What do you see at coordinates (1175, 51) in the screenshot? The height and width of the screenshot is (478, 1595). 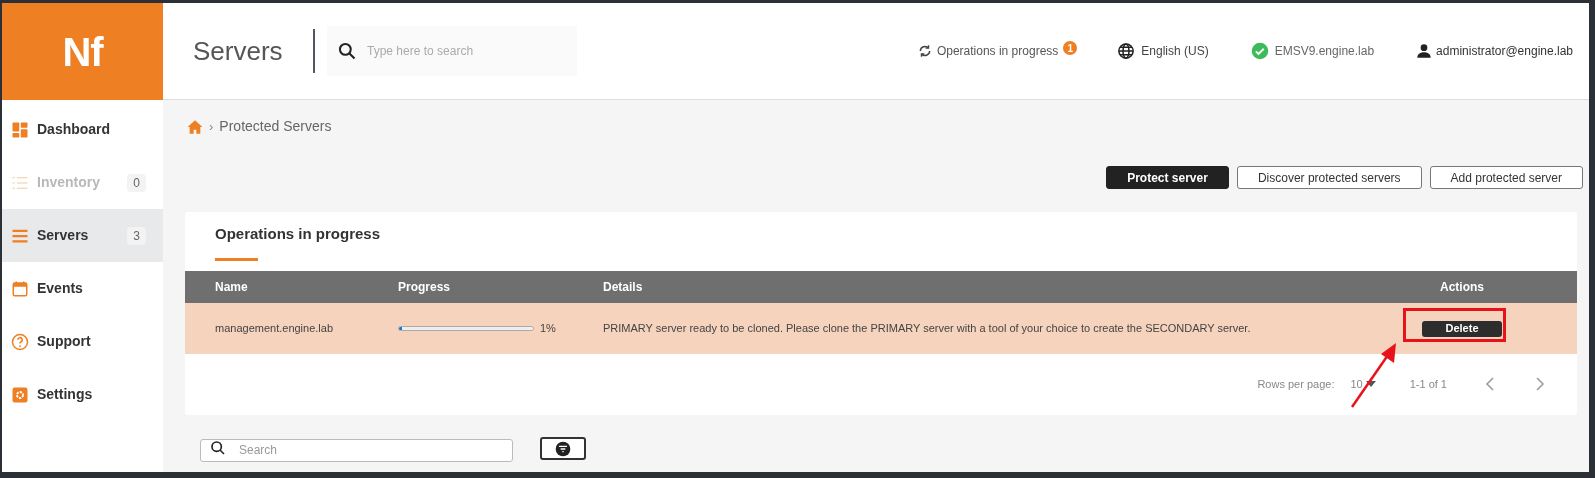 I see `language-selector: English (US)` at bounding box center [1175, 51].